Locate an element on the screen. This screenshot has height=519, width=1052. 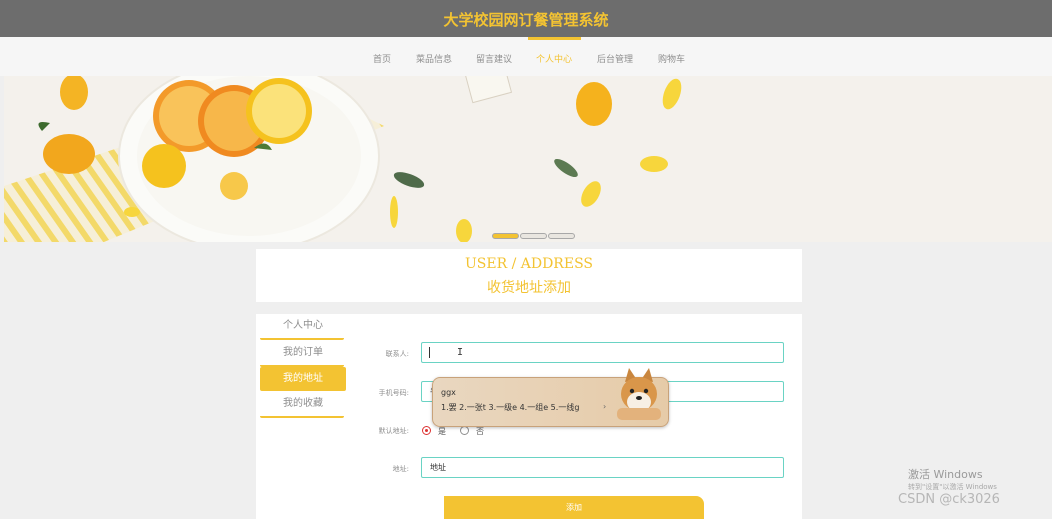
dog-mascot-icon is located at coordinates (639, 394).